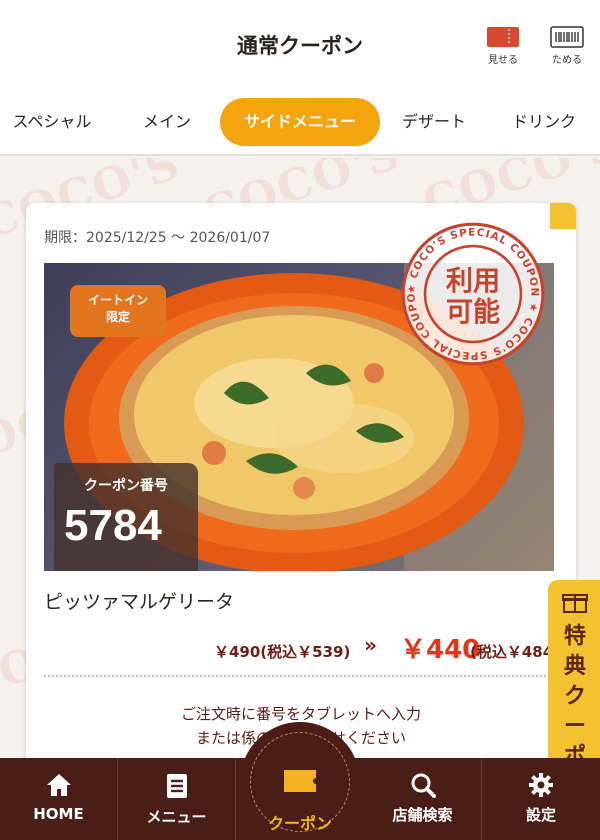 The height and width of the screenshot is (840, 600). What do you see at coordinates (139, 602) in the screenshot?
I see `item-name: ピッツァマルゲリータ` at bounding box center [139, 602].